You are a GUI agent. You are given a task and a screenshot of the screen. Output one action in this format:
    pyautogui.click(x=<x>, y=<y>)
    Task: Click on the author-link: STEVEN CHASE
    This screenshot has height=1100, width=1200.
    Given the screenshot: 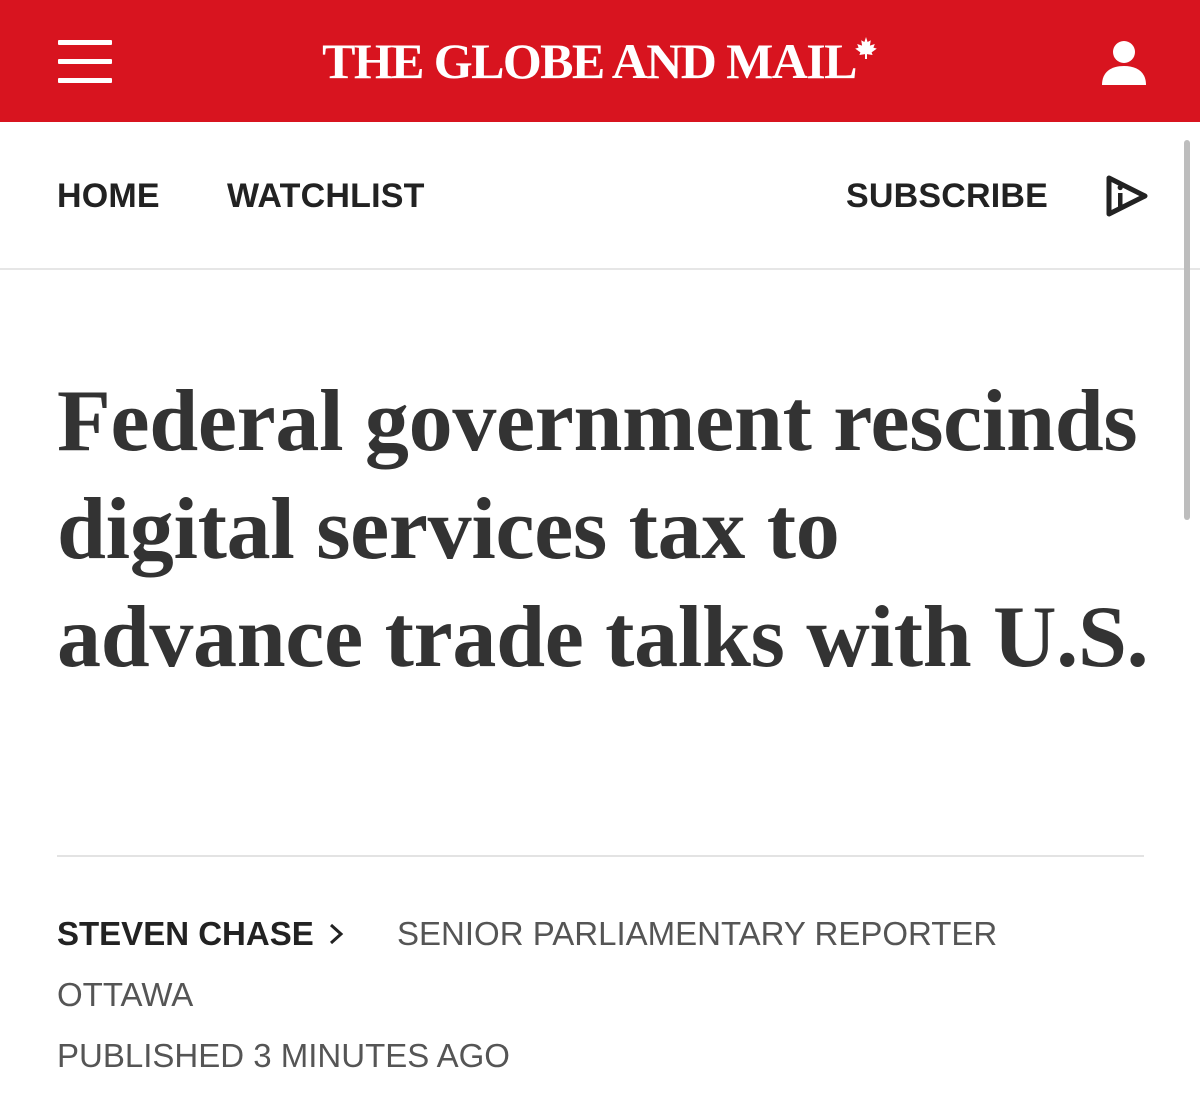 What is the action you would take?
    pyautogui.click(x=185, y=934)
    